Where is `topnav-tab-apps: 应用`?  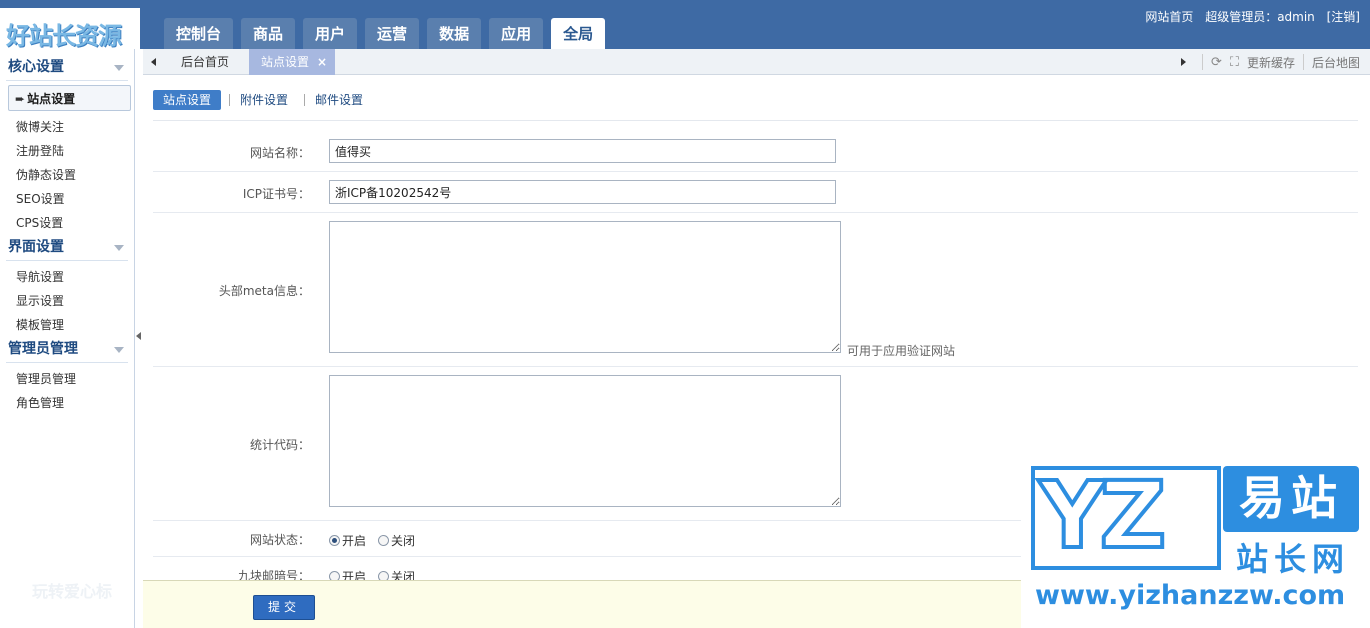 topnav-tab-apps: 应用 is located at coordinates (516, 33).